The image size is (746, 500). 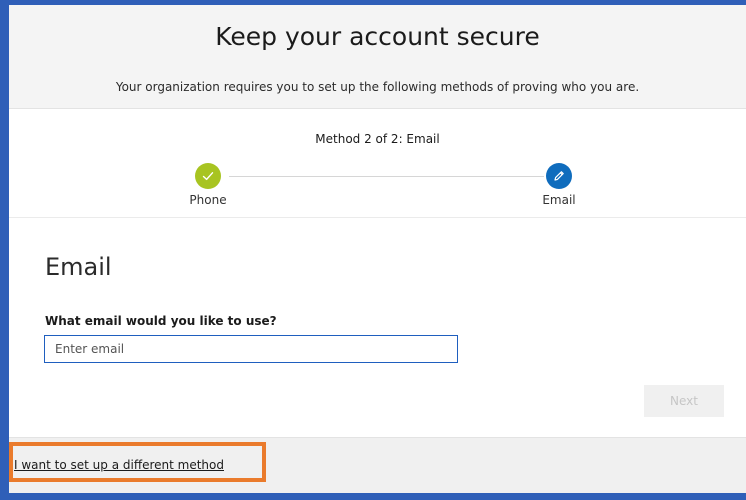 I want to click on method-step-caption: Method 2 of 2: Email, so click(x=377, y=139).